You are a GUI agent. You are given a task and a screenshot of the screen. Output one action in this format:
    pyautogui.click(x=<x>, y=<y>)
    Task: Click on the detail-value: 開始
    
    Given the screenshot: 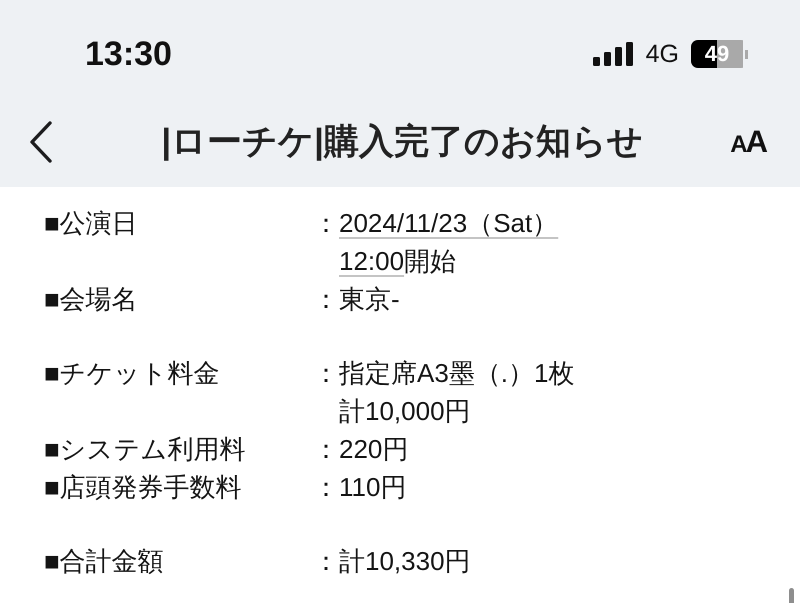 What is the action you would take?
    pyautogui.click(x=430, y=261)
    